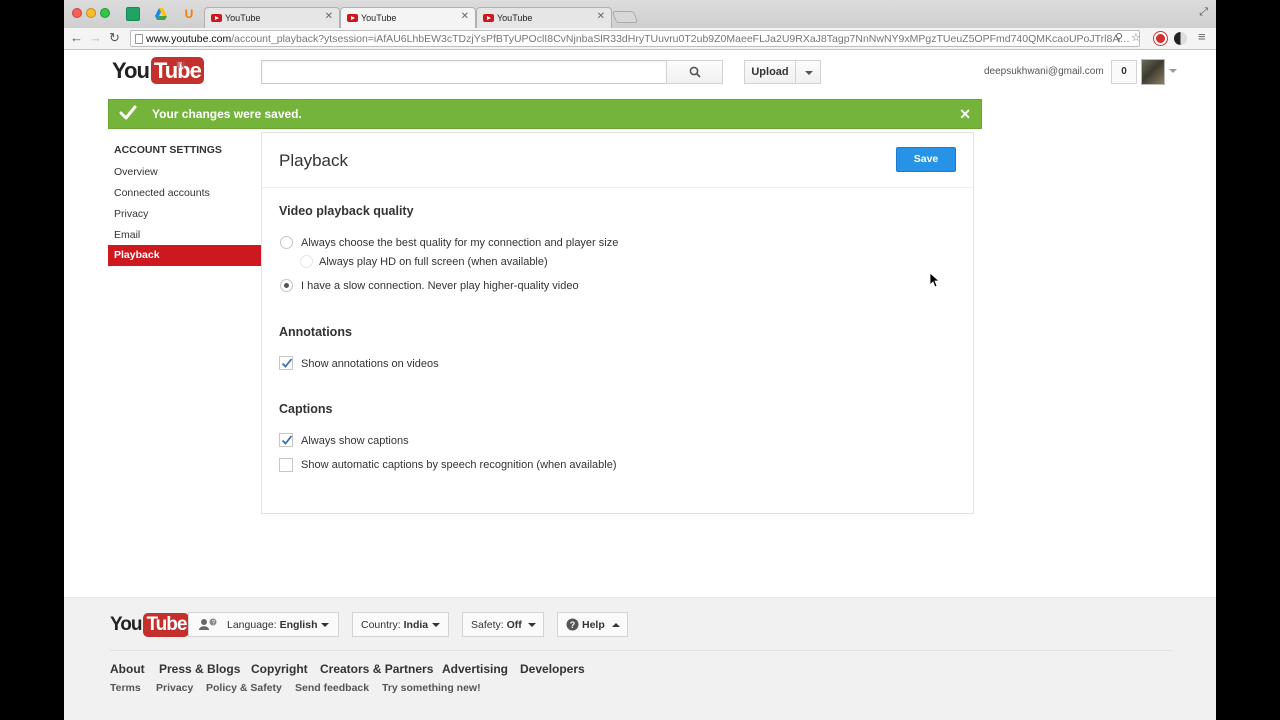  I want to click on sidebar-item-email: Email, so click(184, 235).